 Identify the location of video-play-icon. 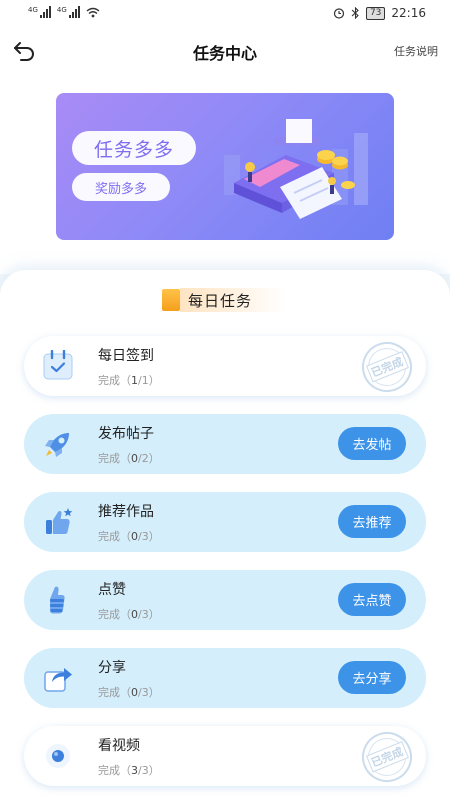
(58, 756).